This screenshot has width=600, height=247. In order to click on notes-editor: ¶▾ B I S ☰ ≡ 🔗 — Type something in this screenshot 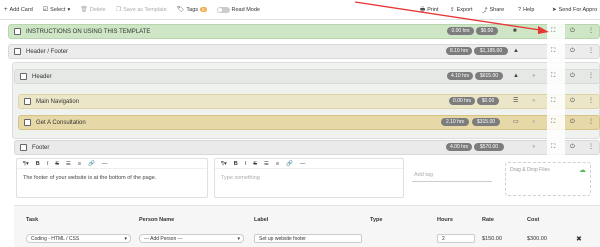, I will do `click(309, 178)`.